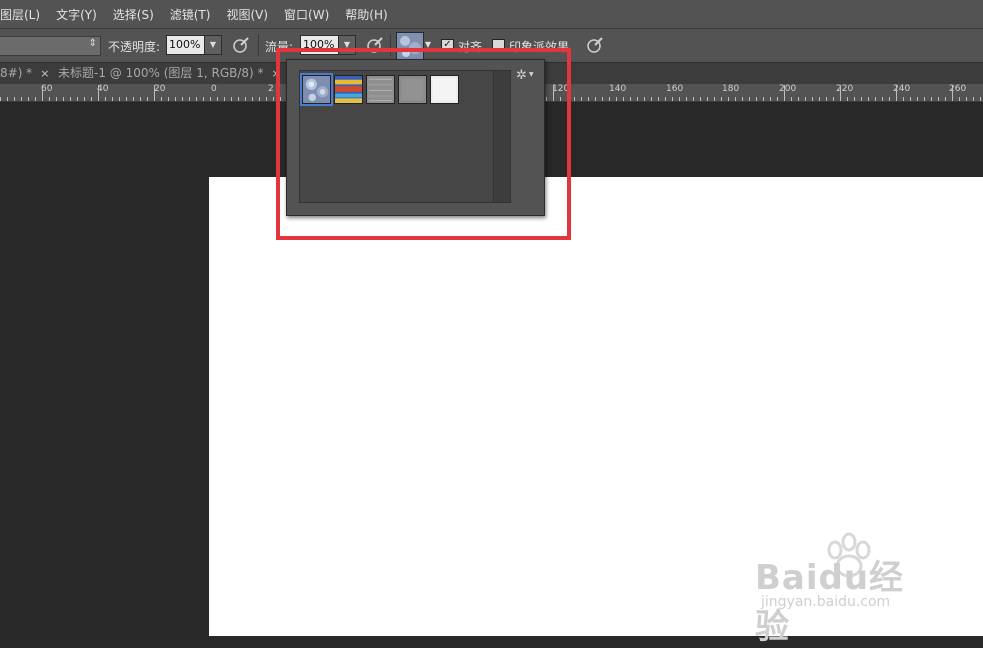  Describe the element at coordinates (24, 14) in the screenshot. I see `menu-layer: 图层(L)` at that location.